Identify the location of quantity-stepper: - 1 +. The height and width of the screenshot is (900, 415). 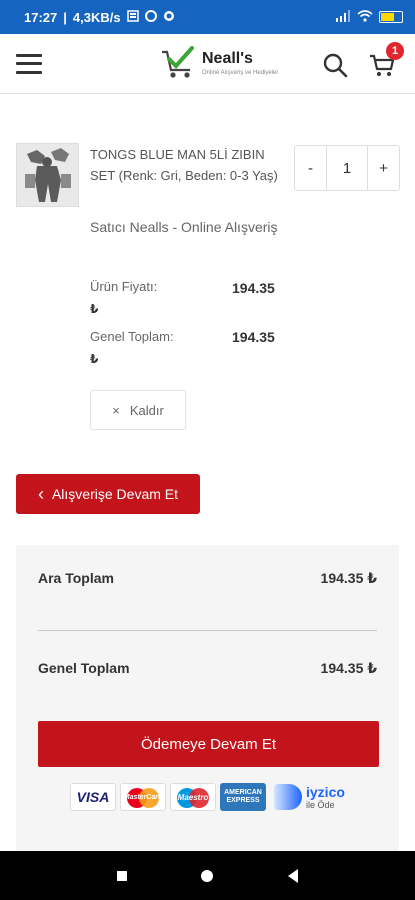
(347, 168).